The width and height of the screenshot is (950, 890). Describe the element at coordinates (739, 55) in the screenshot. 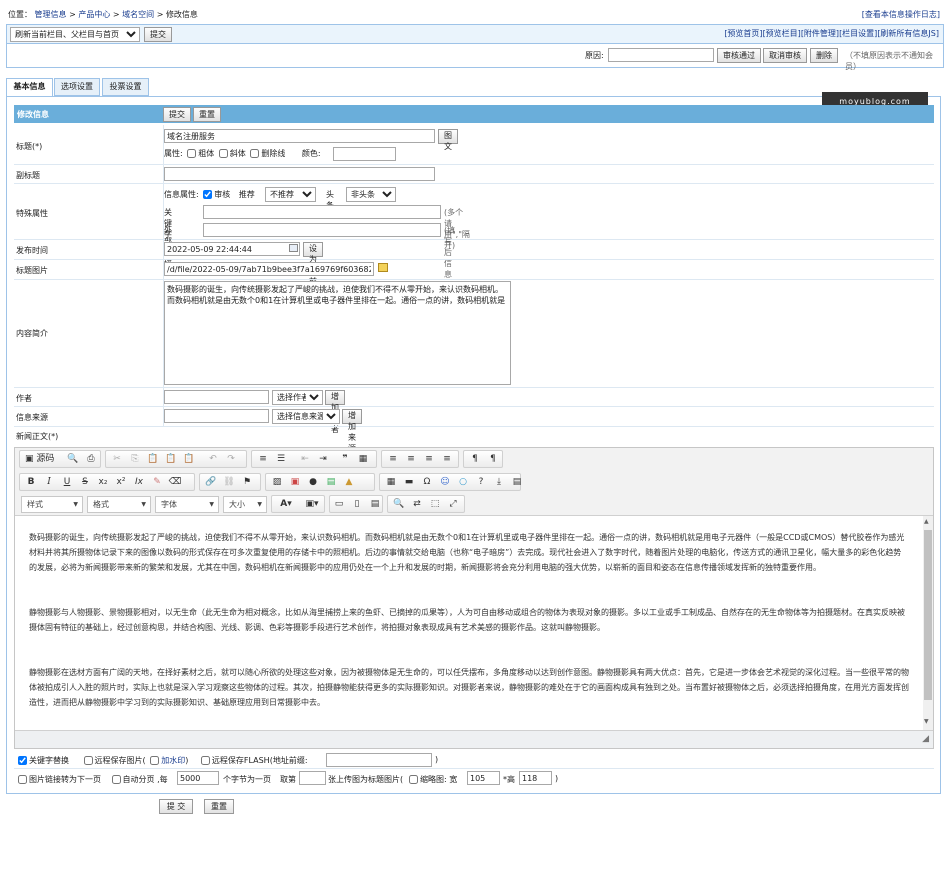

I see `audit-pass-button: 审核通过` at that location.